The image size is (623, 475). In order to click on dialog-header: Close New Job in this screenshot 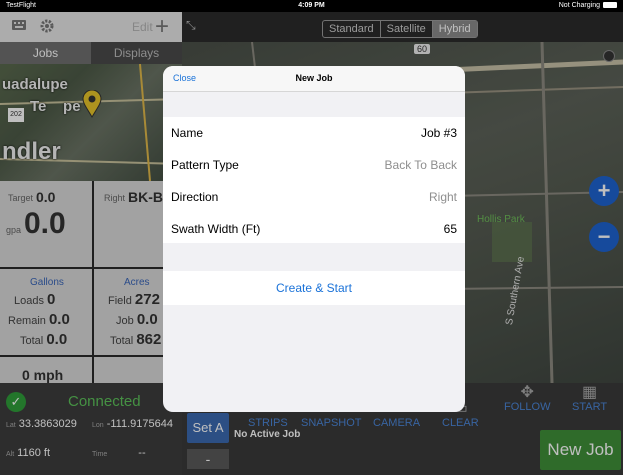, I will do `click(314, 79)`.